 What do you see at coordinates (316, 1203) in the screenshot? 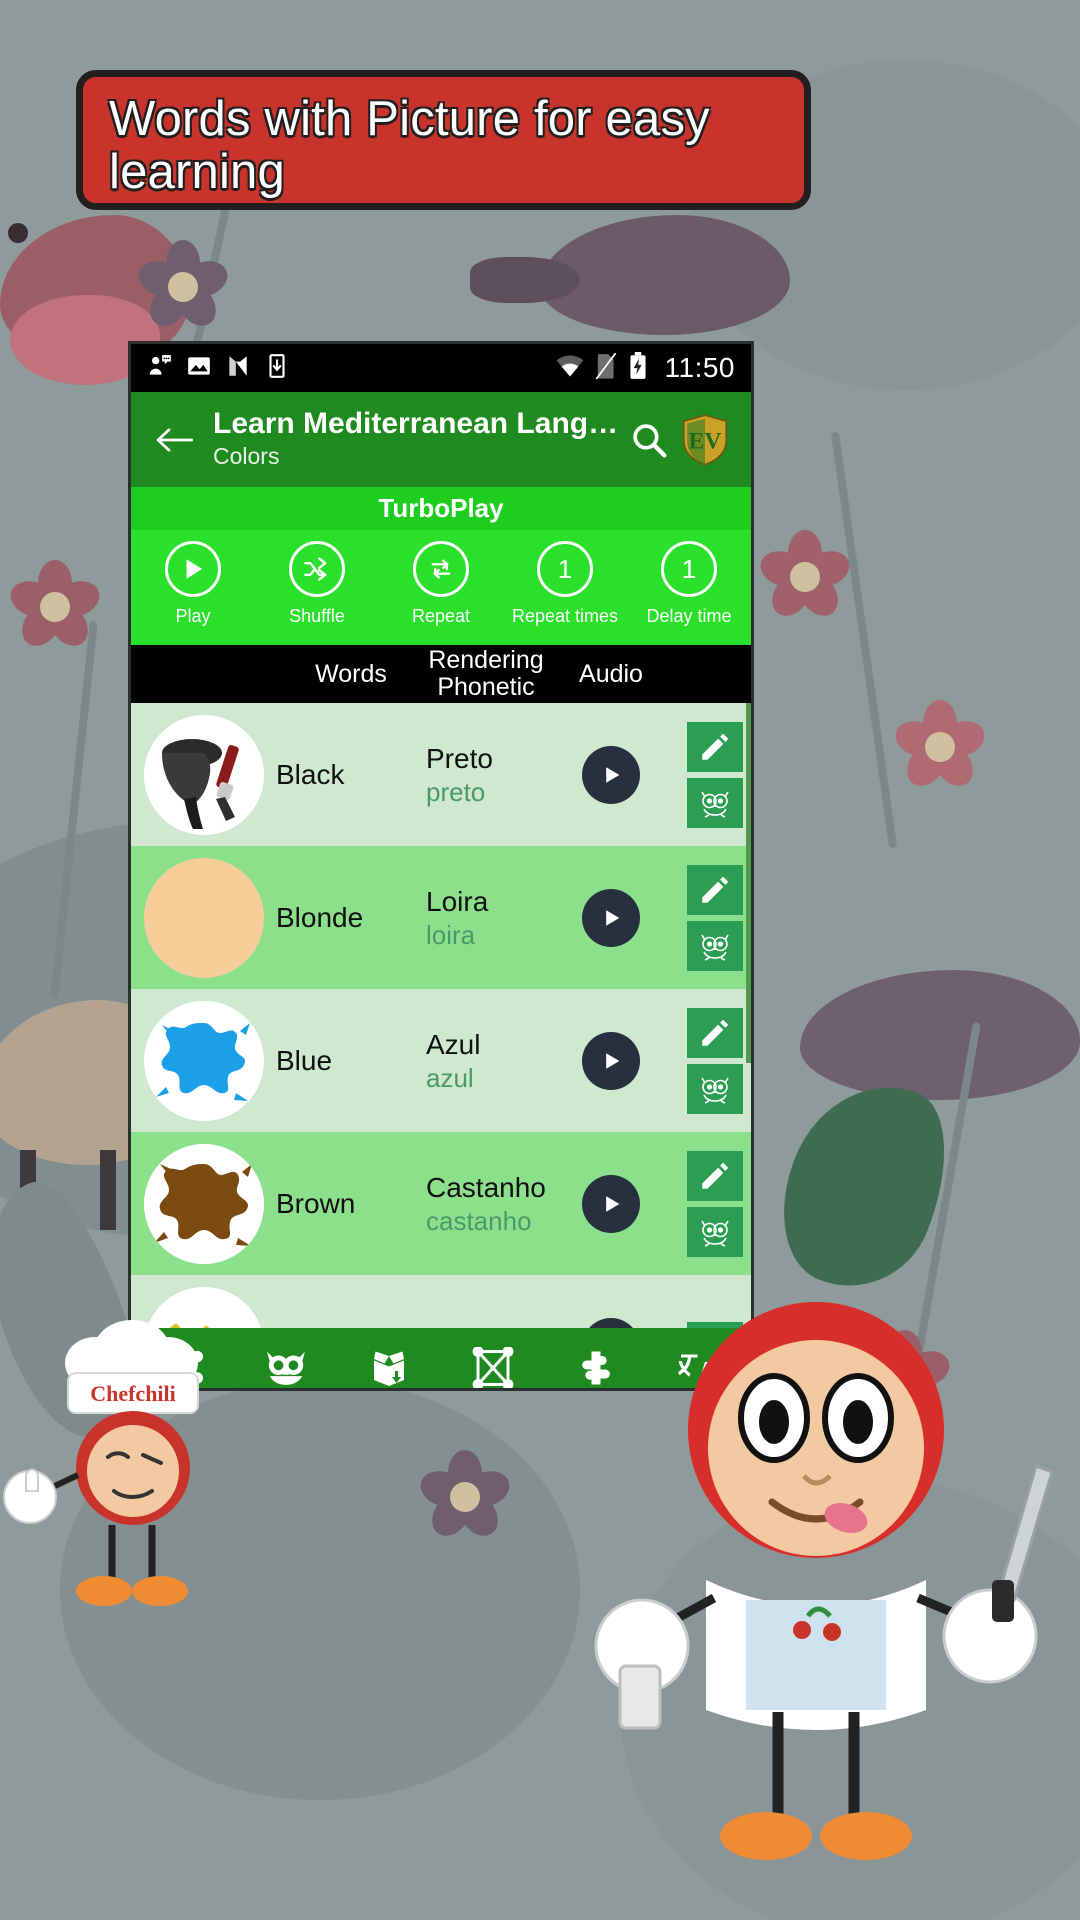
I see `row-word: Brown` at bounding box center [316, 1203].